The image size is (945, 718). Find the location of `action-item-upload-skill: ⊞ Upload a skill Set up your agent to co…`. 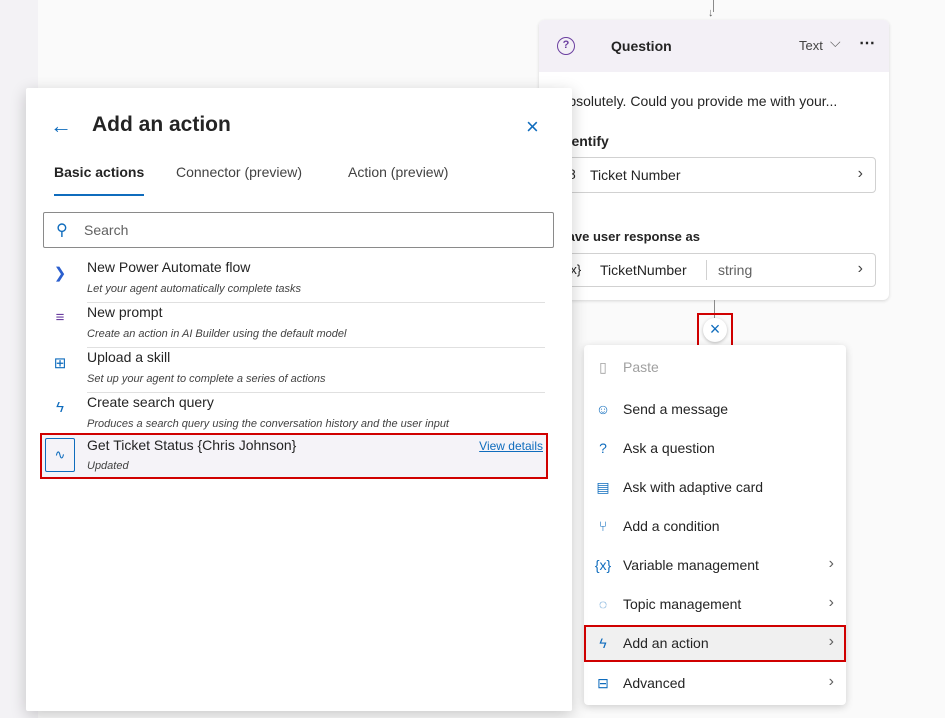

action-item-upload-skill: ⊞ Upload a skill Set up your agent to co… is located at coordinates (294, 370).